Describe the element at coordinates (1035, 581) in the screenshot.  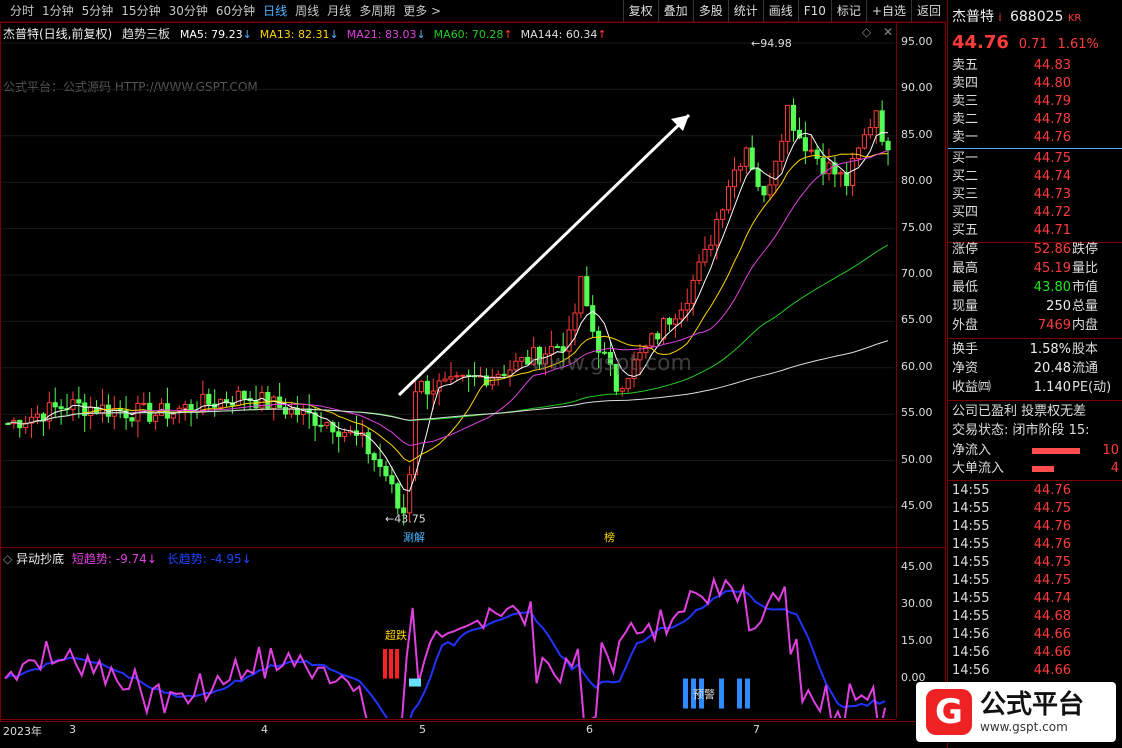
I see `tick-row: 14:55 44.75` at that location.